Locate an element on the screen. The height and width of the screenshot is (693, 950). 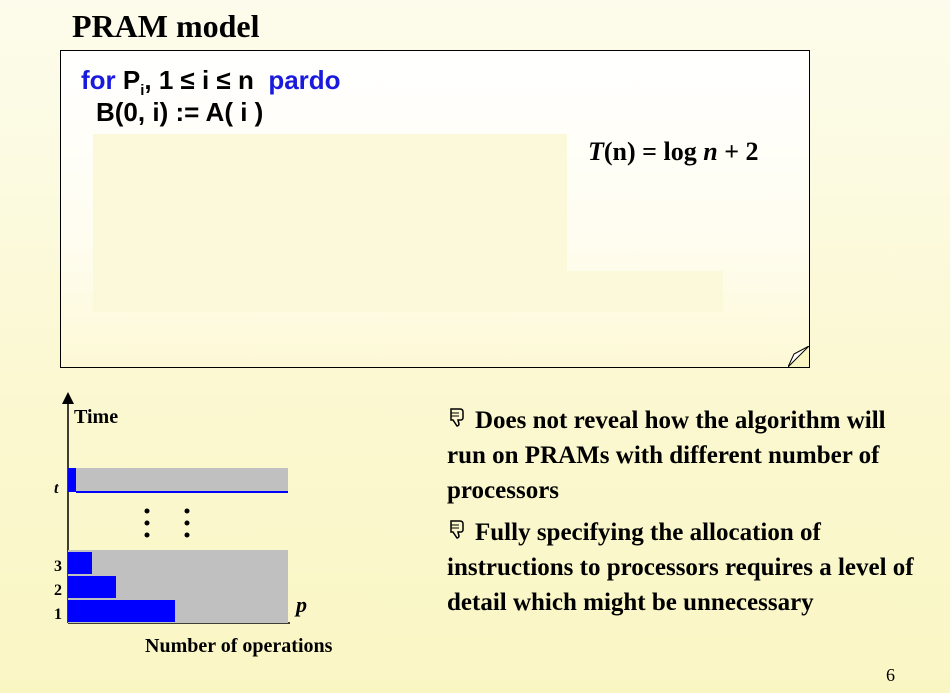
formula-T: T is located at coordinates (596, 151).